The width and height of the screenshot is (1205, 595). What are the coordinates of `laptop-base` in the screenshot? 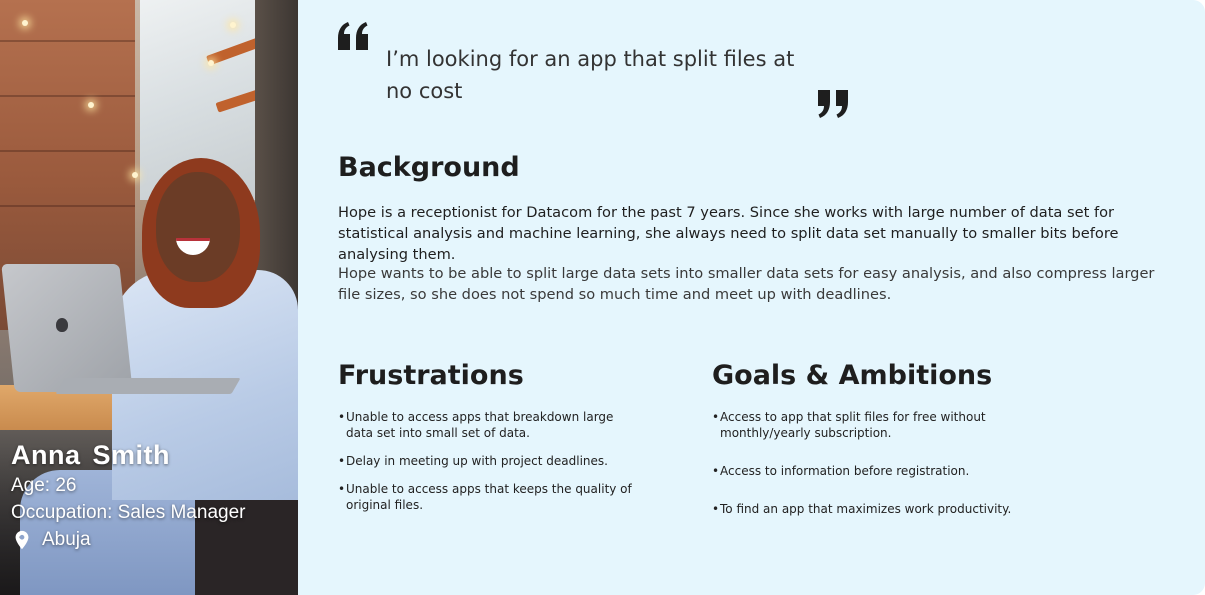 It's located at (148, 386).